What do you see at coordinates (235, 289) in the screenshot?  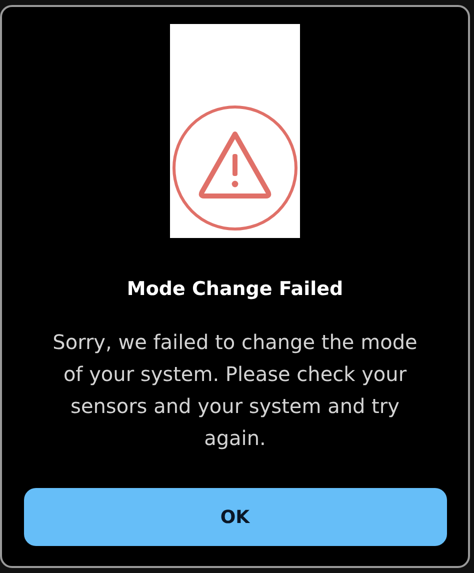 I see `dialog-title: Mode Change Failed` at bounding box center [235, 289].